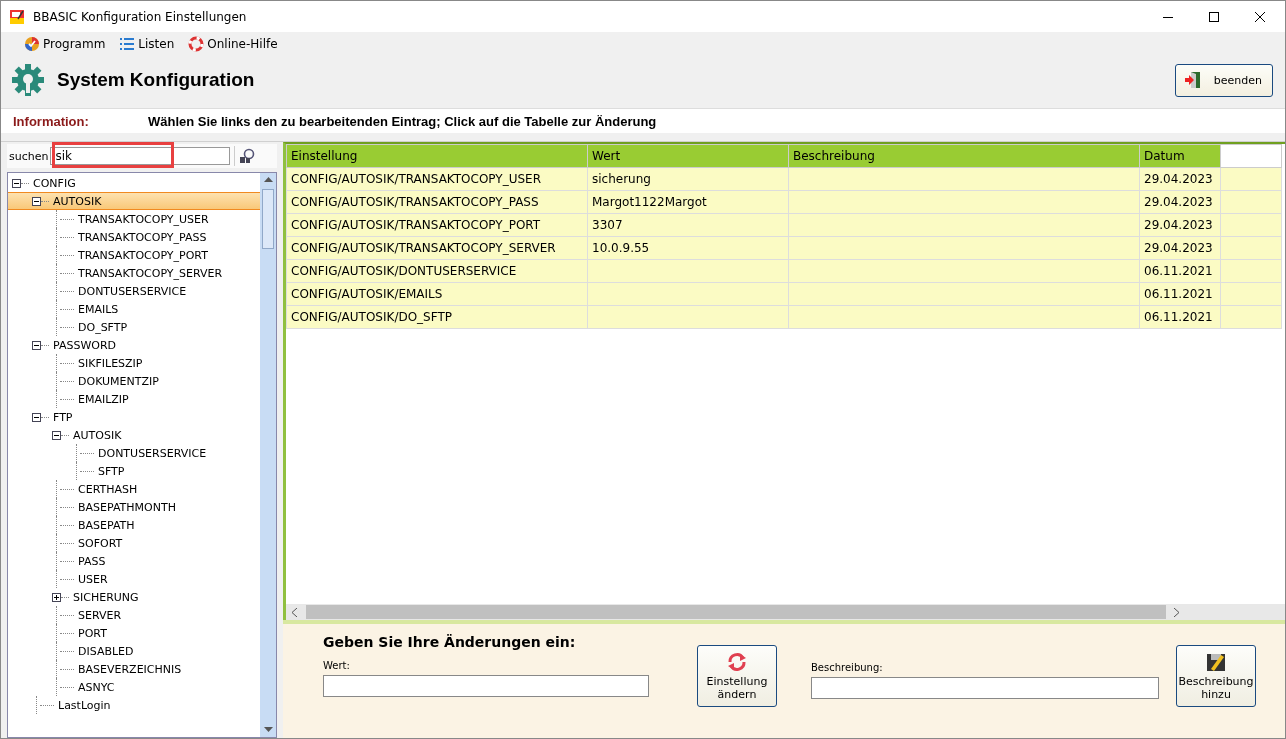  Describe the element at coordinates (1192, 80) in the screenshot. I see `exit-door-icon` at that location.